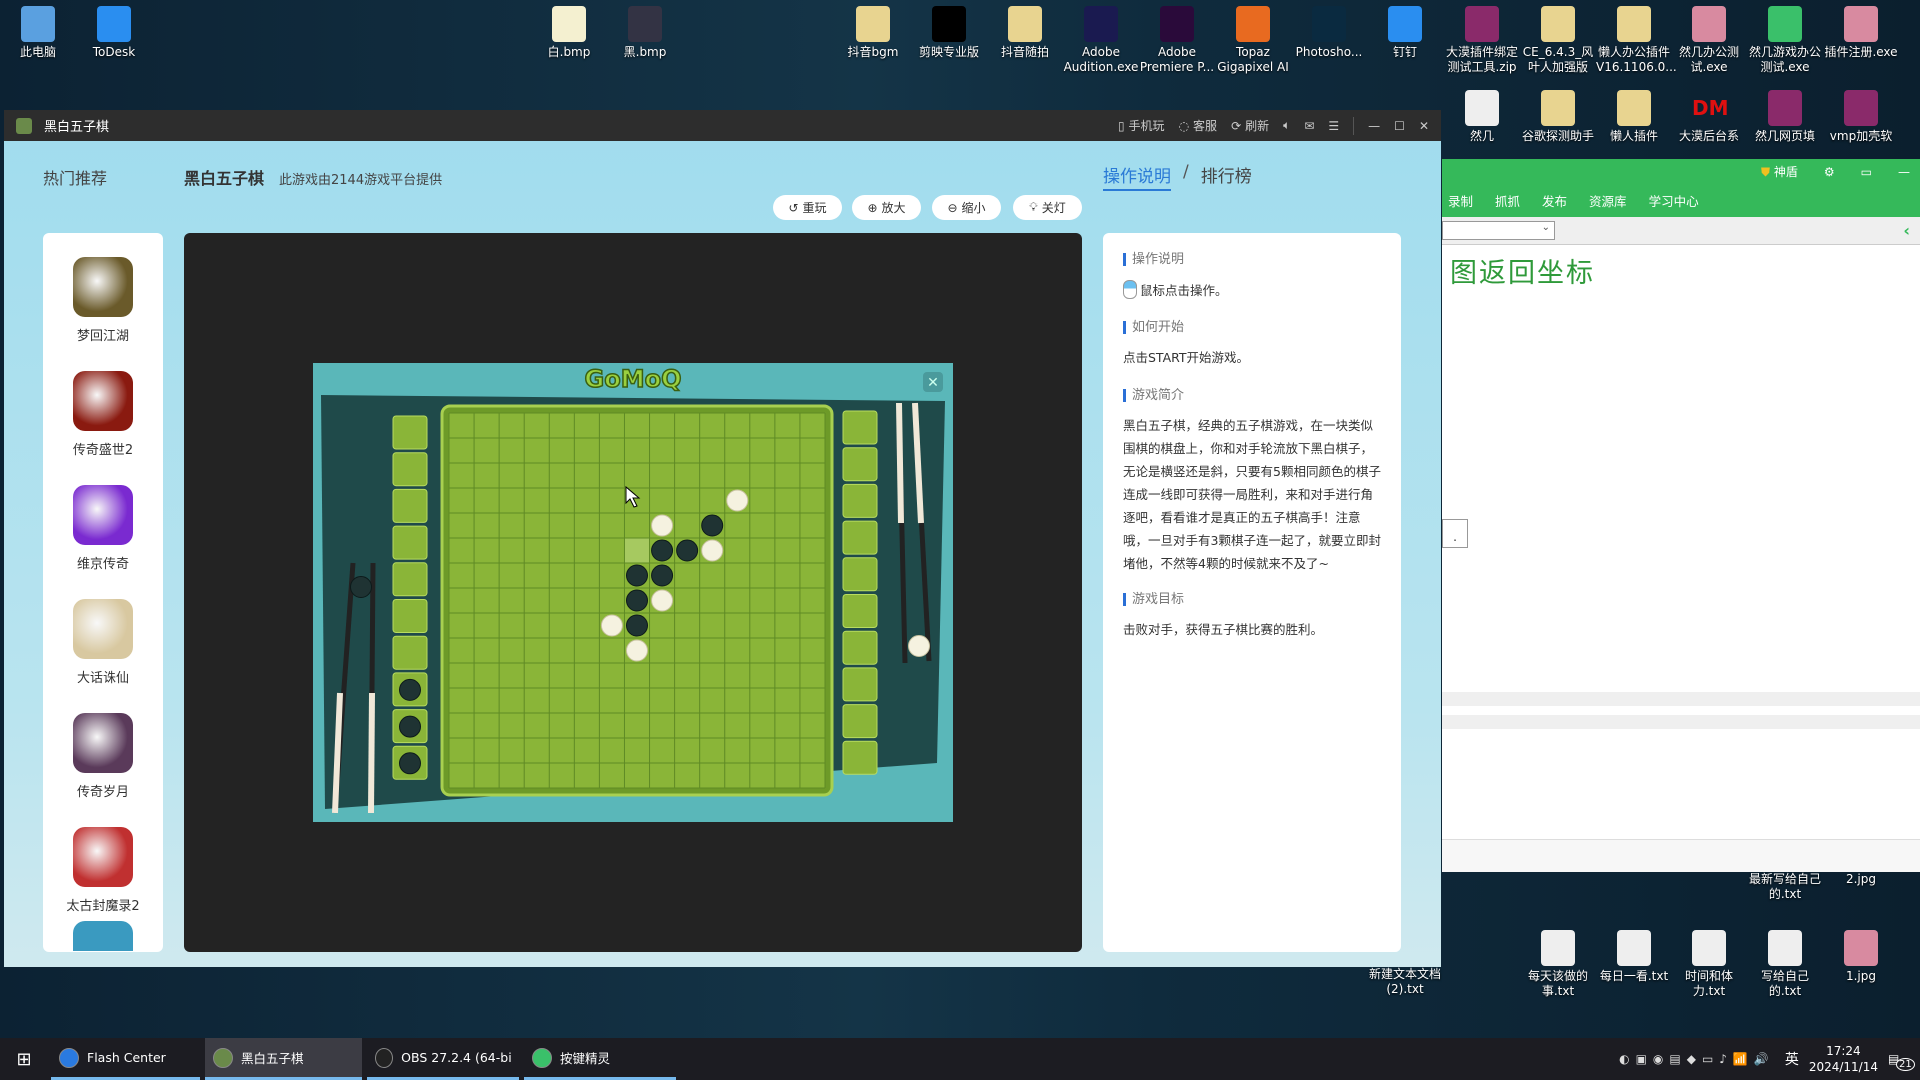 The image size is (1920, 1080). I want to click on desktop-icon: ToDesk, so click(114, 33).